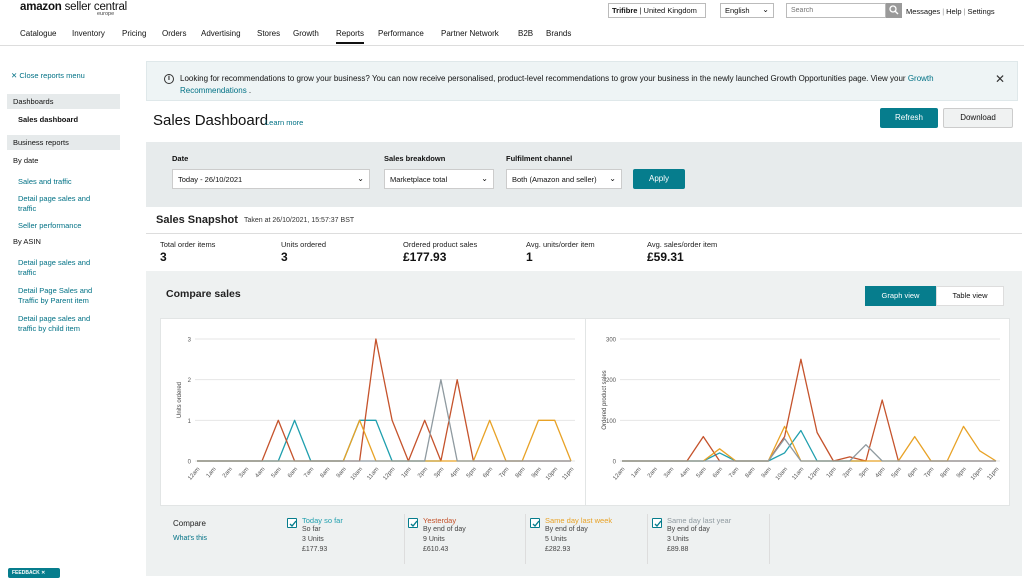  I want to click on metric-label-avg-sales: Avg. sales/order item, so click(682, 244).